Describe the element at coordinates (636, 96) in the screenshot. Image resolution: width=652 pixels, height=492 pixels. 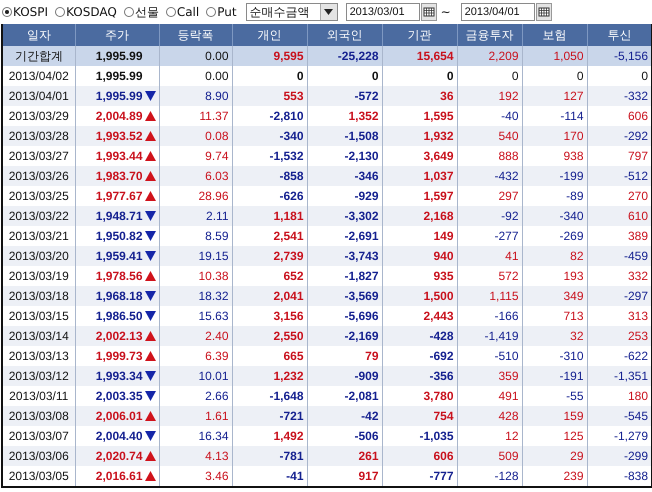
I see `net-amount-cell: -332` at that location.